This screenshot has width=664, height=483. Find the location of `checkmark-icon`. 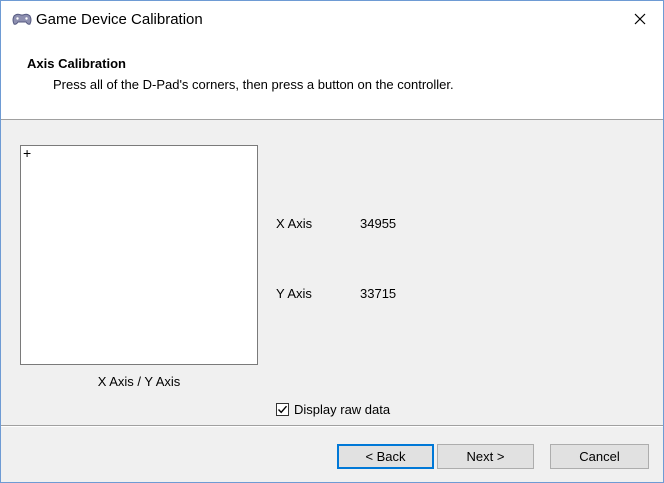

checkmark-icon is located at coordinates (282, 409).